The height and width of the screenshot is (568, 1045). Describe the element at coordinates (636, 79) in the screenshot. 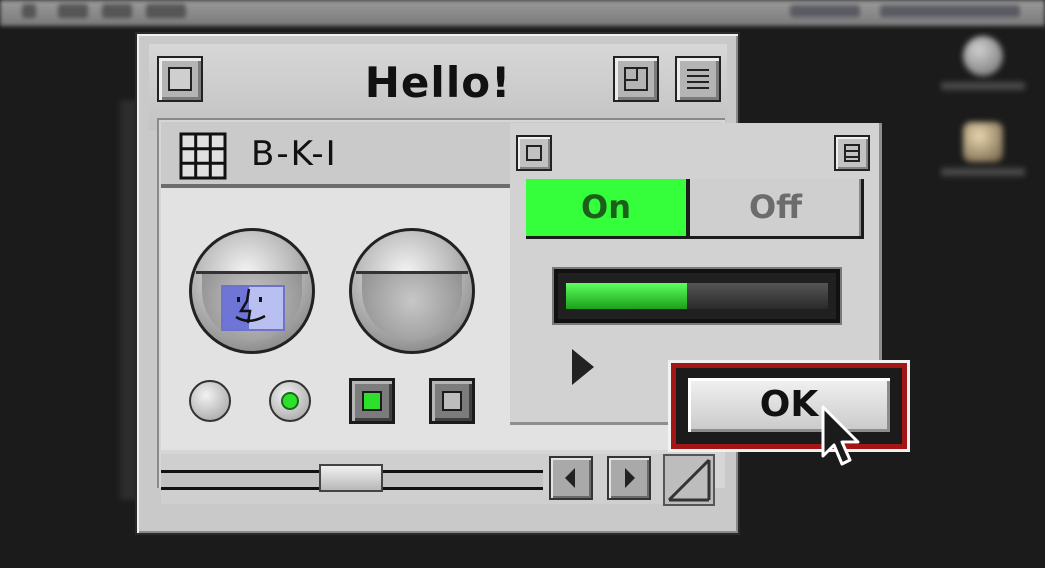

I see `zoom-box-icon` at that location.